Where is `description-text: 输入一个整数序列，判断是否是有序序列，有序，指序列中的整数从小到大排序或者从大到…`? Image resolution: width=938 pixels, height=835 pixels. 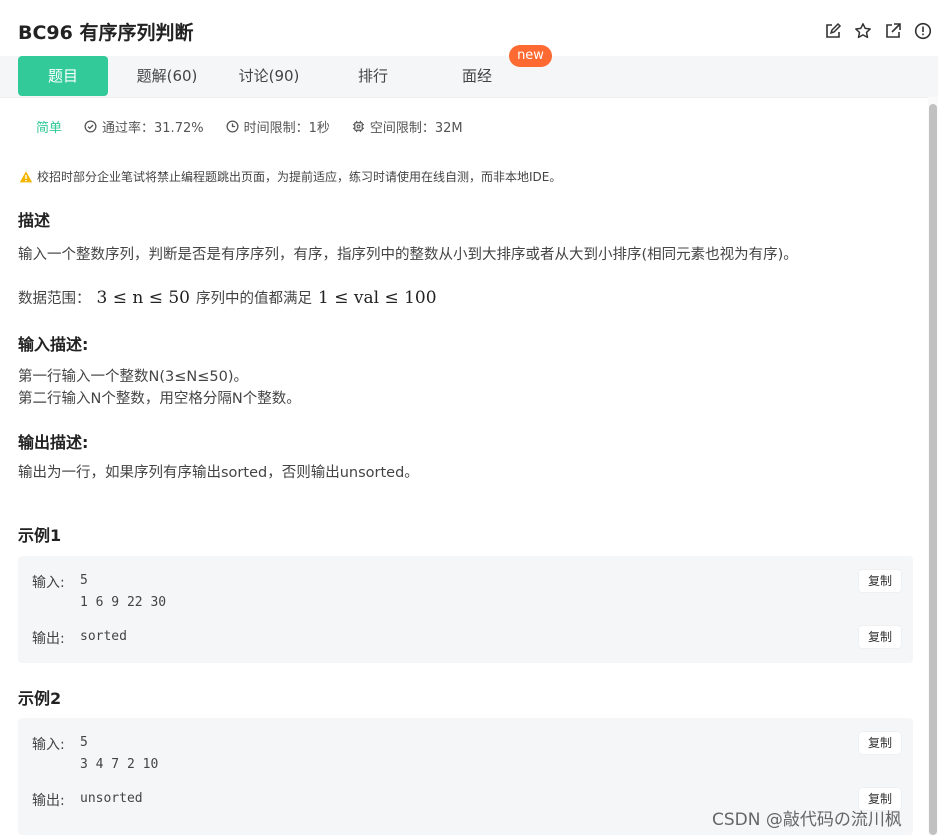
description-text: 输入一个整数序列，判断是否是有序序列，有序，指序列中的整数从小到大排序或者从大到… is located at coordinates (408, 255).